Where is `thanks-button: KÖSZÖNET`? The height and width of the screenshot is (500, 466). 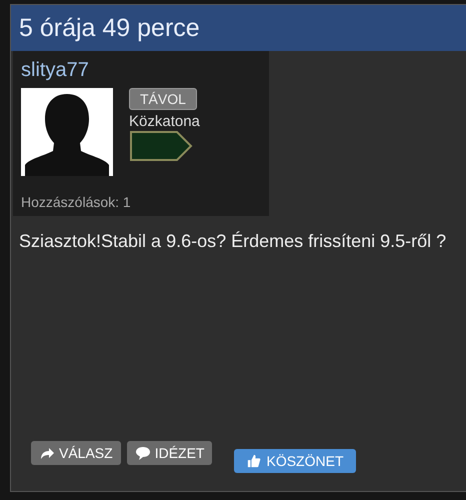
thanks-button: KÖSZÖNET is located at coordinates (295, 461).